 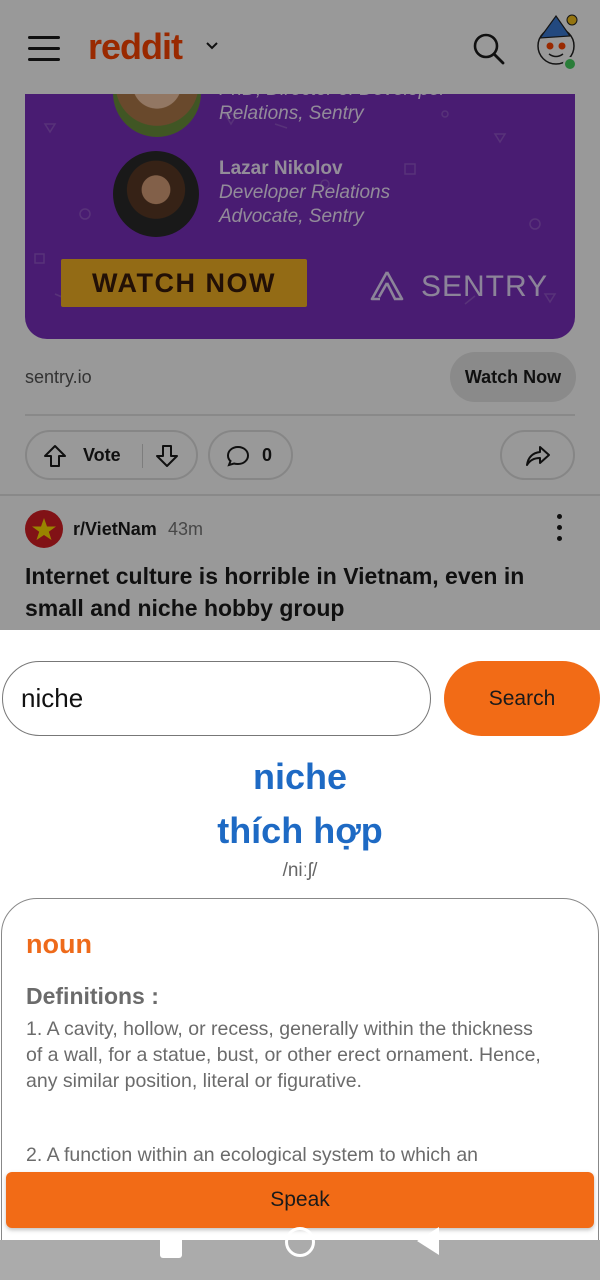 What do you see at coordinates (92, 996) in the screenshot?
I see `definitions-heading: Definitions :` at bounding box center [92, 996].